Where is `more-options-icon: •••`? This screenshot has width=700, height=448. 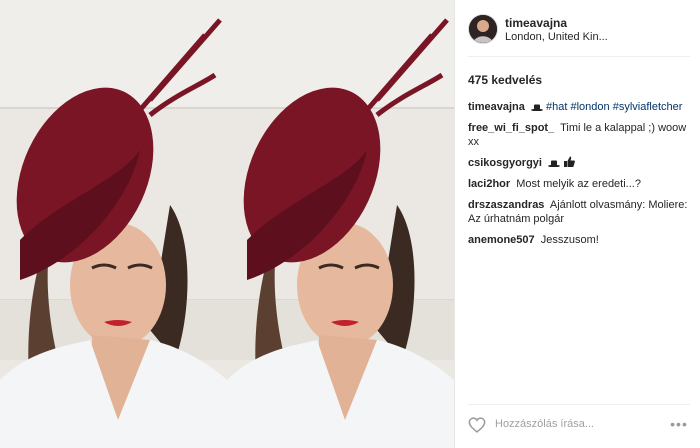 more-options-icon: ••• is located at coordinates (679, 424).